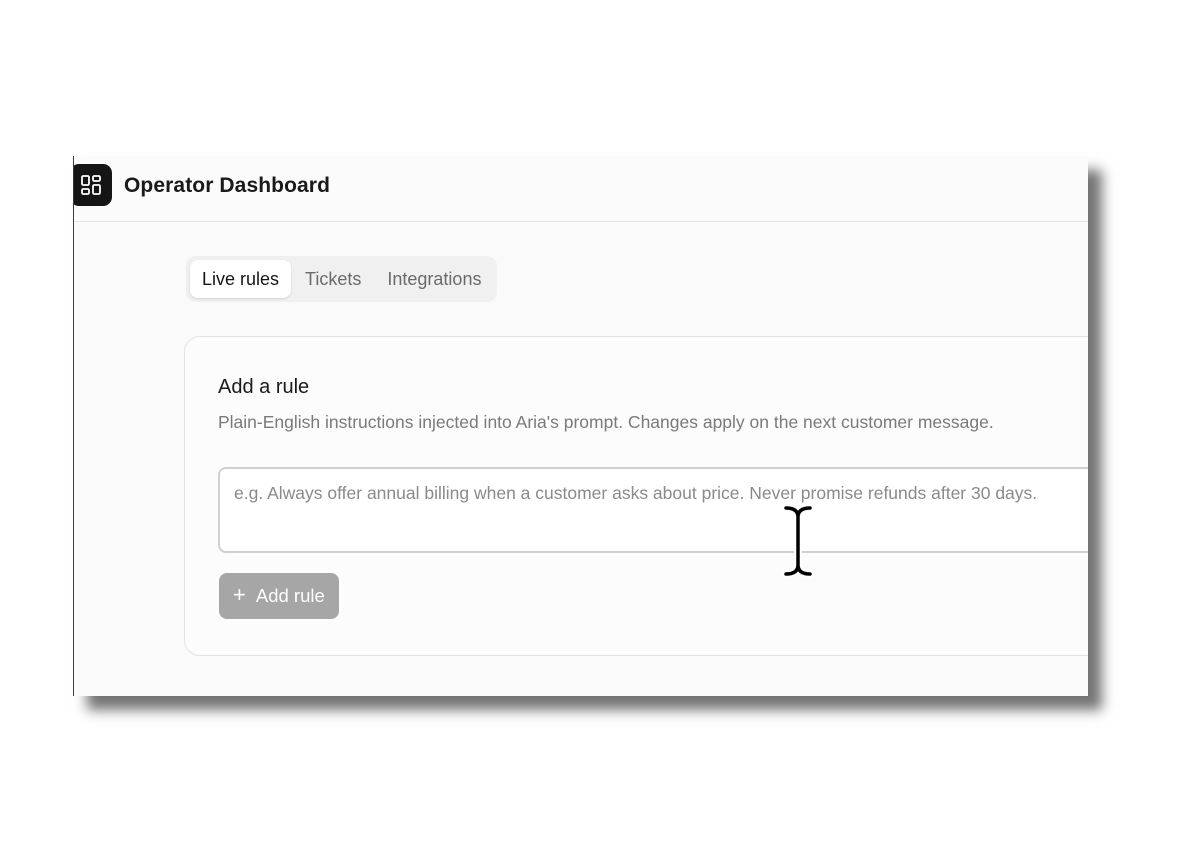  Describe the element at coordinates (264, 387) in the screenshot. I see `card-title: Add a rule` at that location.